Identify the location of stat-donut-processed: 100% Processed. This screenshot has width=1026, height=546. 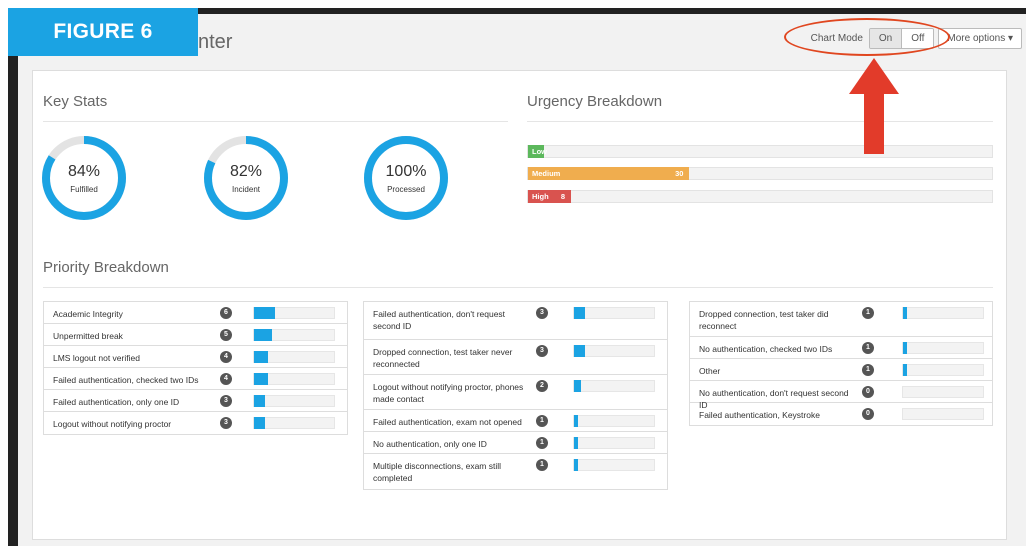
(406, 178).